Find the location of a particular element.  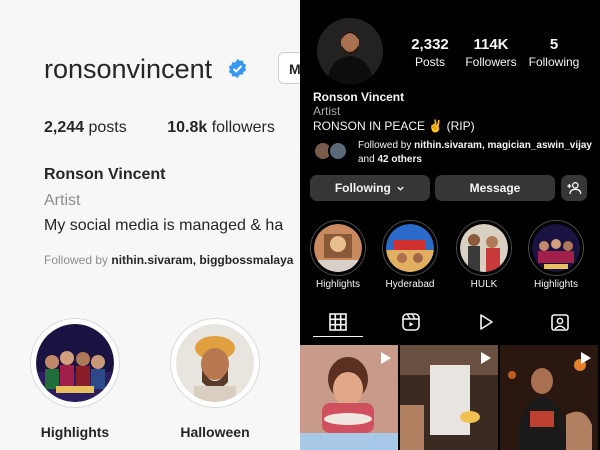

follower-avatar is located at coordinates (338, 151).